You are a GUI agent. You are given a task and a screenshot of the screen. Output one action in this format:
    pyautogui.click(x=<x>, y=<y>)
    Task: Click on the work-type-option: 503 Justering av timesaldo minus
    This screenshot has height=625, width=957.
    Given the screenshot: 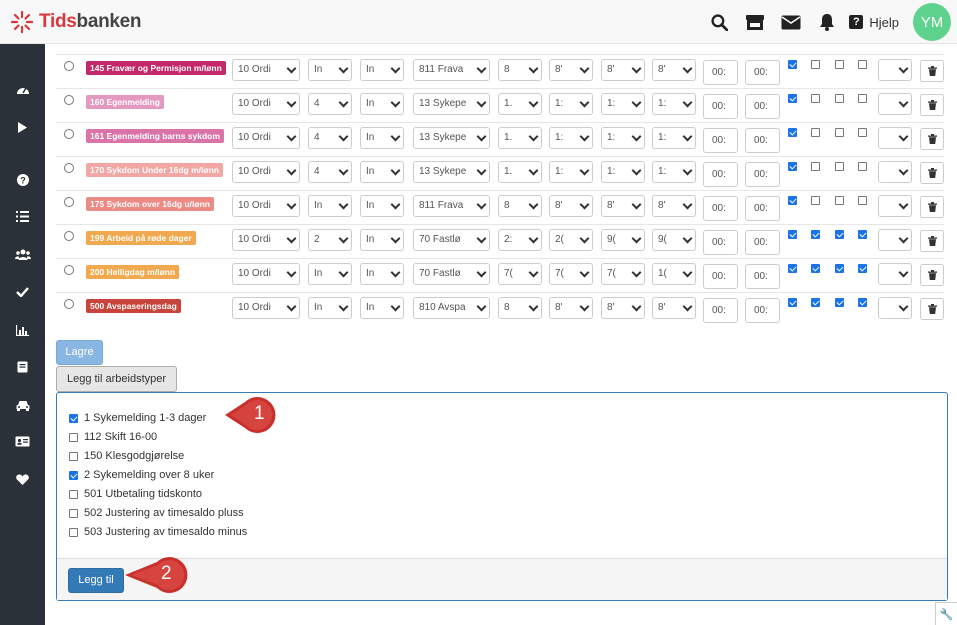 What is the action you would take?
    pyautogui.click(x=158, y=532)
    